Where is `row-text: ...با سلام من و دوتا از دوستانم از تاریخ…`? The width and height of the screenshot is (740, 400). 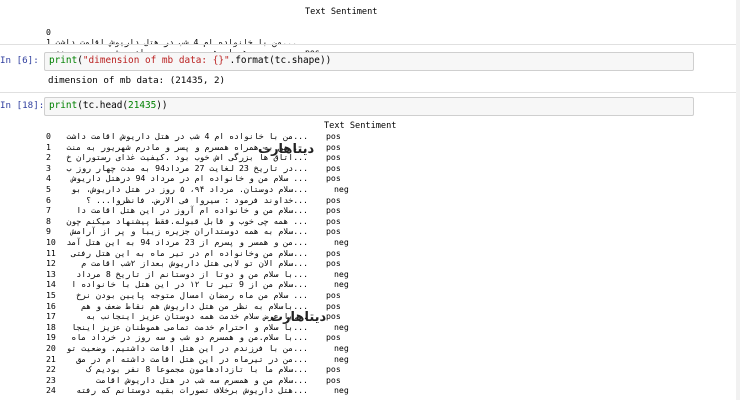 row-text: ...با سلام من و دوتا از دوستانم از تاریخ… is located at coordinates (192, 273).